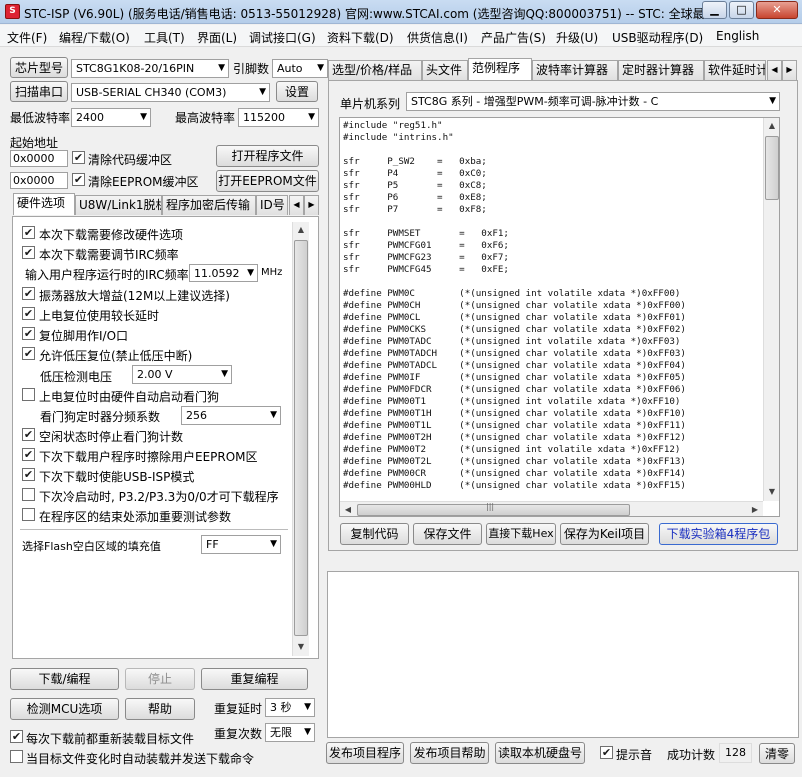 This screenshot has height=777, width=802. Describe the element at coordinates (415, 173) in the screenshot. I see `code-line: sfr P4 = 0xC0;` at that location.